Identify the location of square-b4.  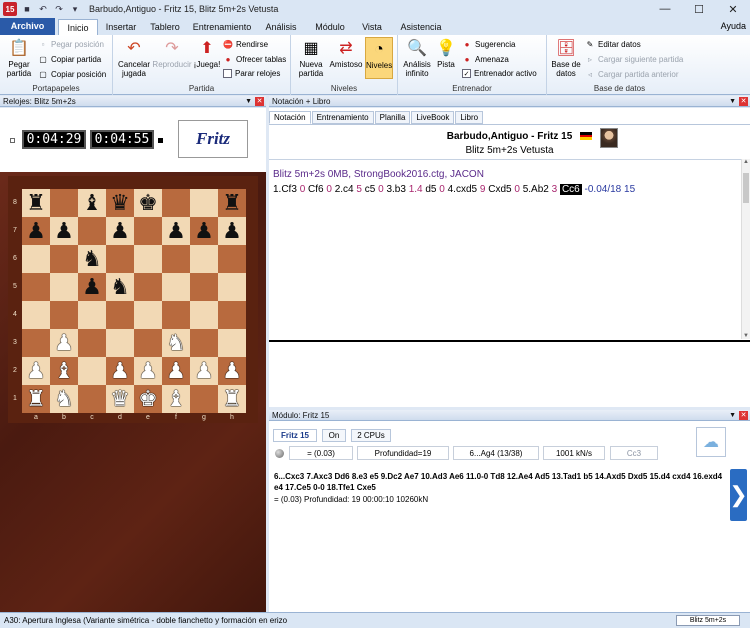
(64, 315).